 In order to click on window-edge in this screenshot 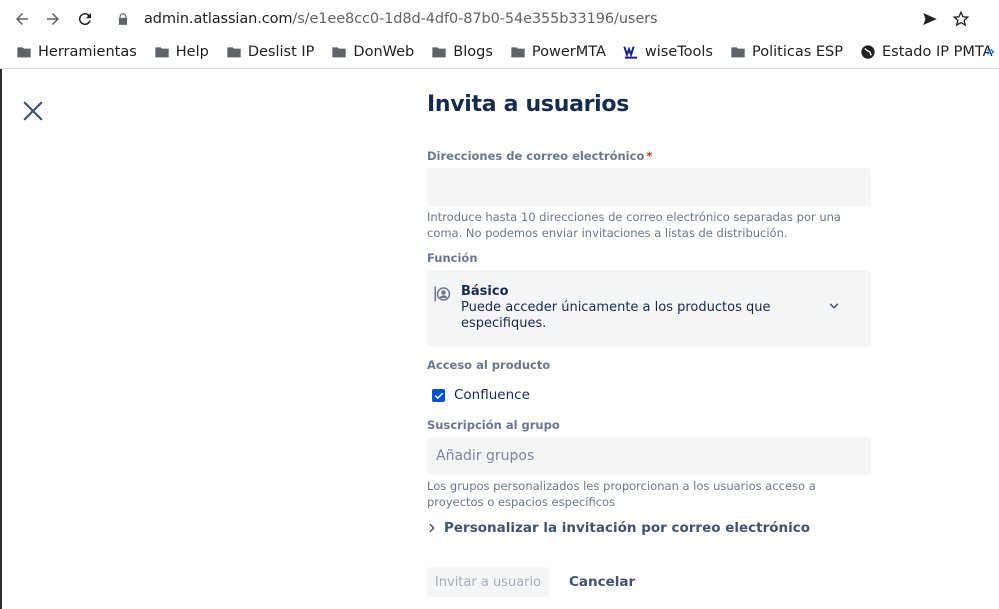, I will do `click(1, 339)`.